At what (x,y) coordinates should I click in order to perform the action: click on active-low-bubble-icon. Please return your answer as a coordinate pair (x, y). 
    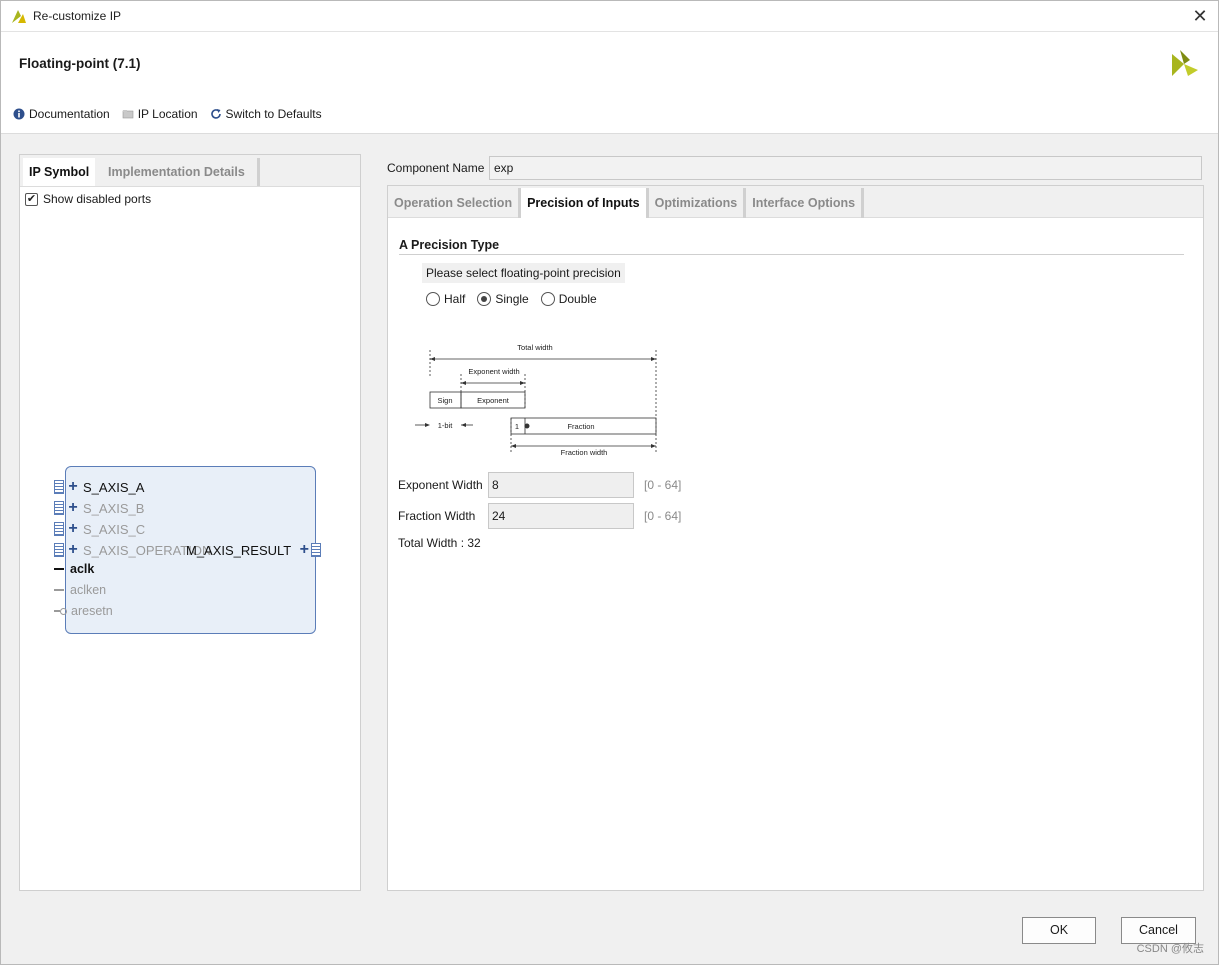
    Looking at the image, I should click on (63, 611).